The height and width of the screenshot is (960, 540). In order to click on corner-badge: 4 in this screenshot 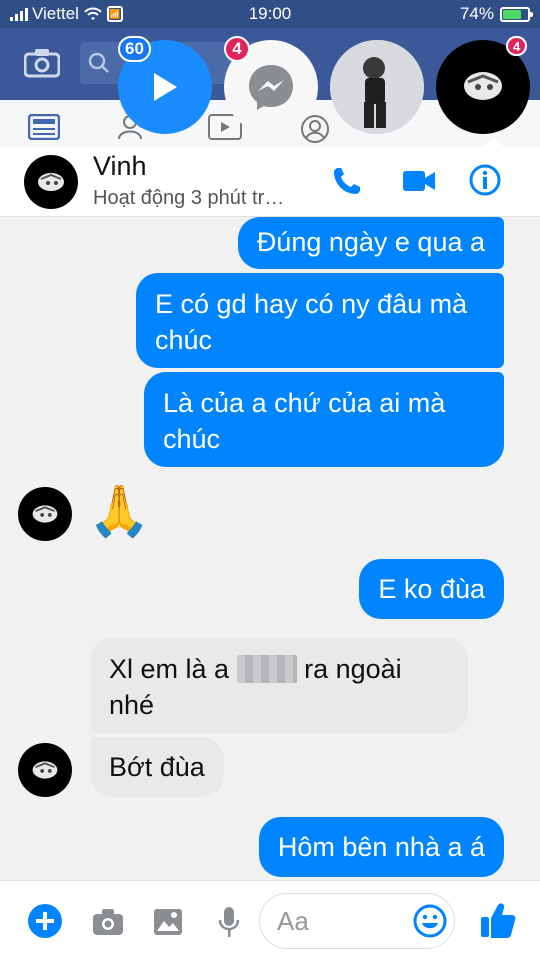, I will do `click(517, 46)`.